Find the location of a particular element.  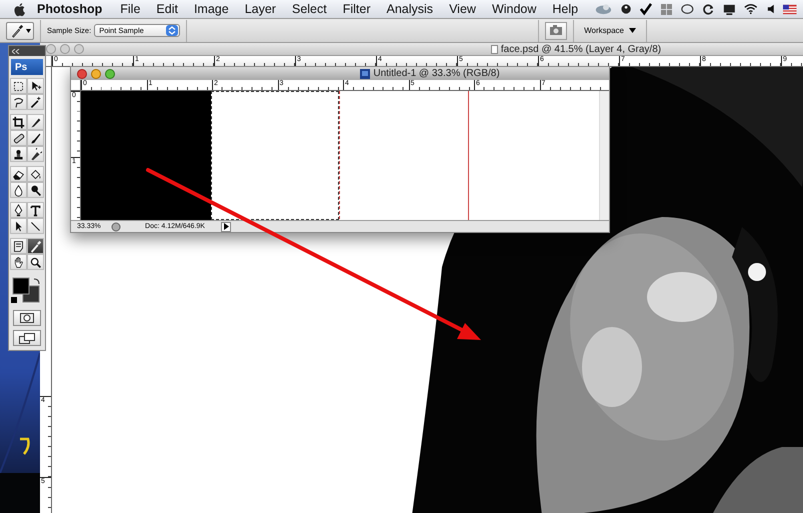

mask-icon is located at coordinates (27, 318).